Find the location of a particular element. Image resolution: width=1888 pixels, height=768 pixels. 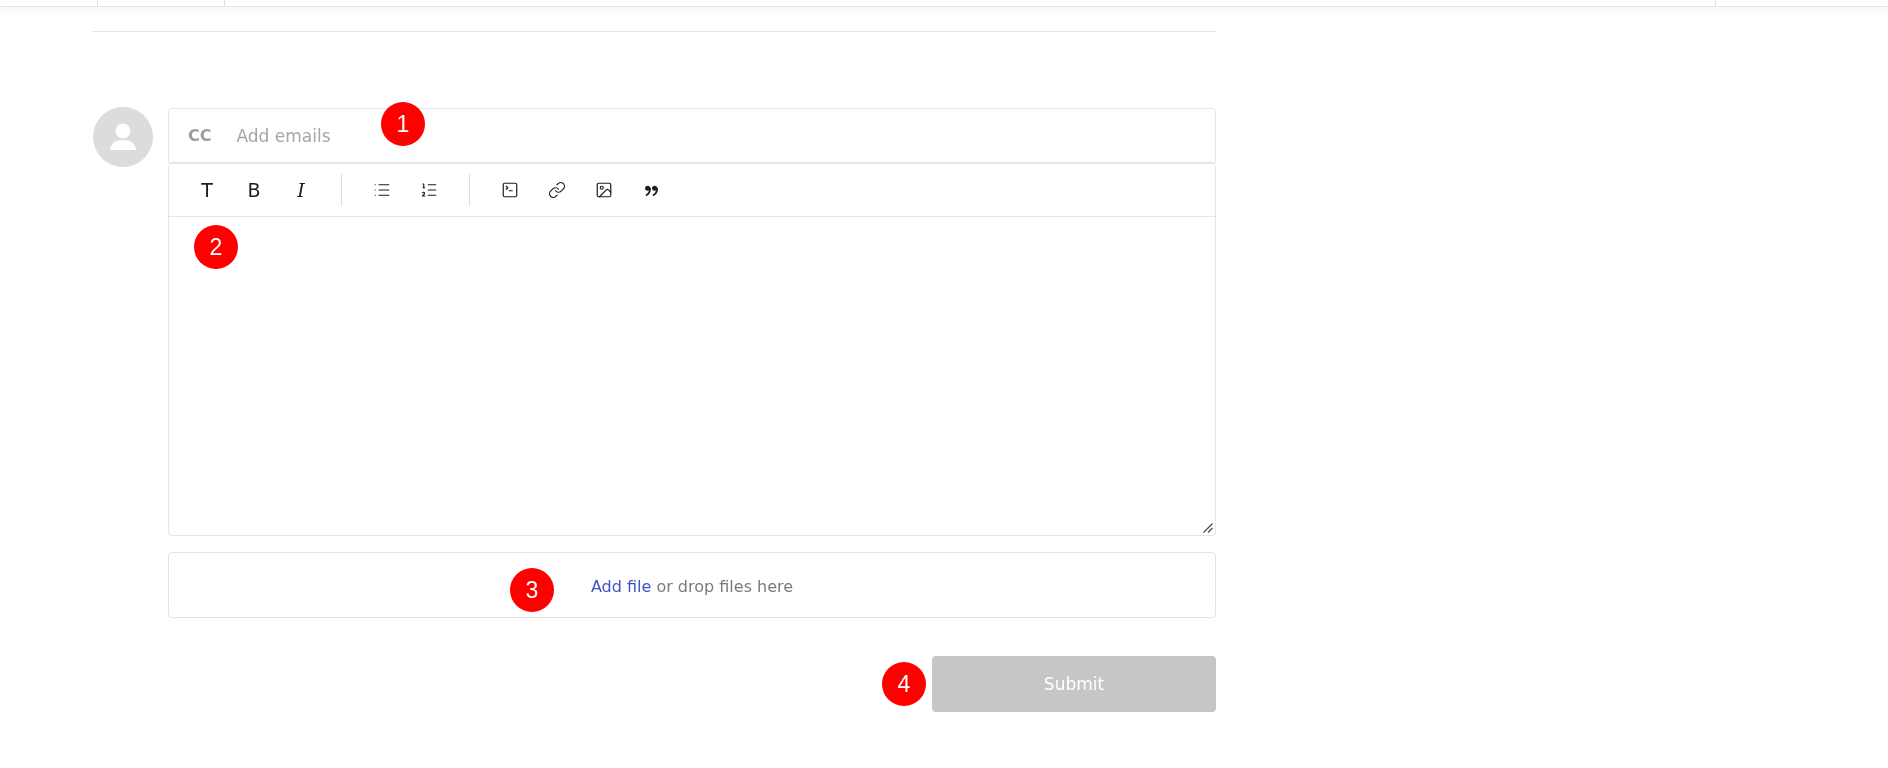

drop-zone-text: Add file or drop files here is located at coordinates (692, 586).